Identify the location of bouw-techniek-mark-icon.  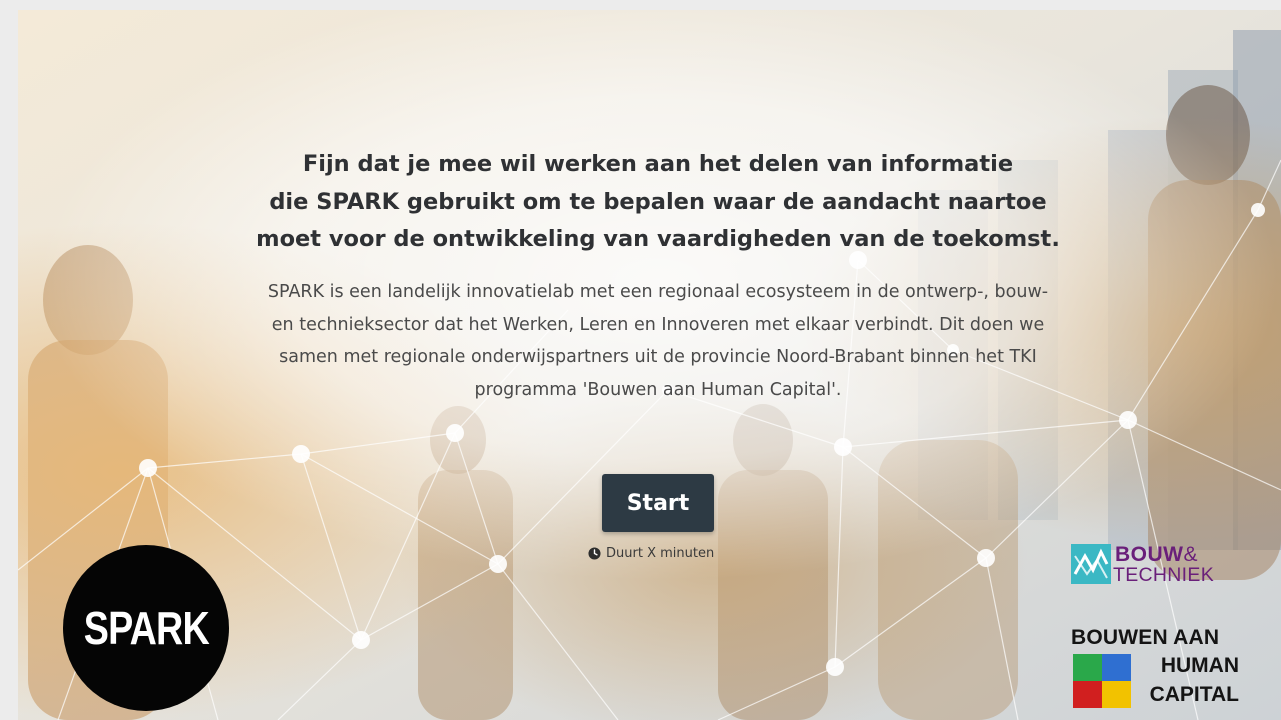
(1091, 564).